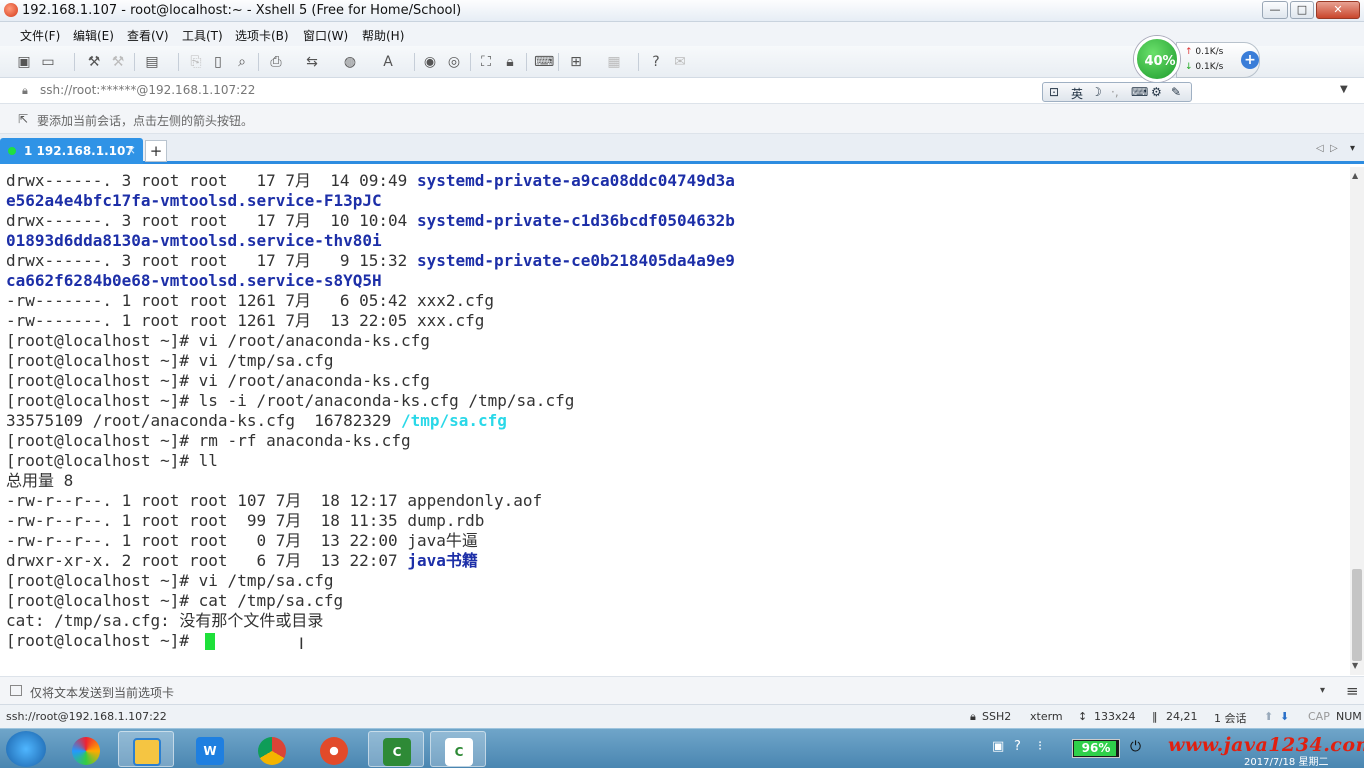 The height and width of the screenshot is (768, 1364). I want to click on connect-icon: ⚒, so click(94, 62).